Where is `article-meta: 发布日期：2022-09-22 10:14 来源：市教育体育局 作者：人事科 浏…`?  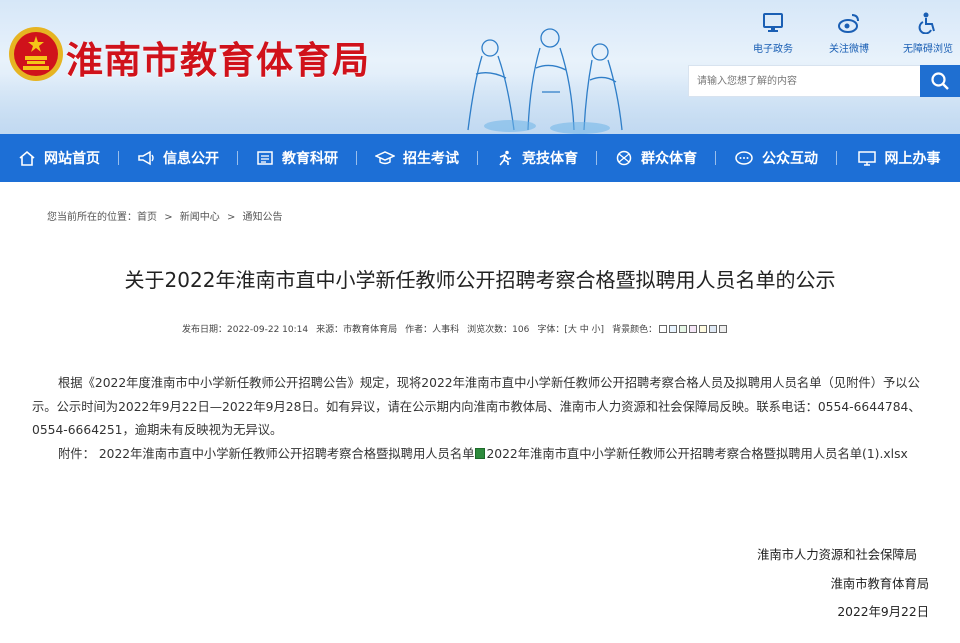
article-meta: 发布日期：2022-09-22 10:14 来源：市教育体育局 作者：人事科 浏… is located at coordinates (459, 328).